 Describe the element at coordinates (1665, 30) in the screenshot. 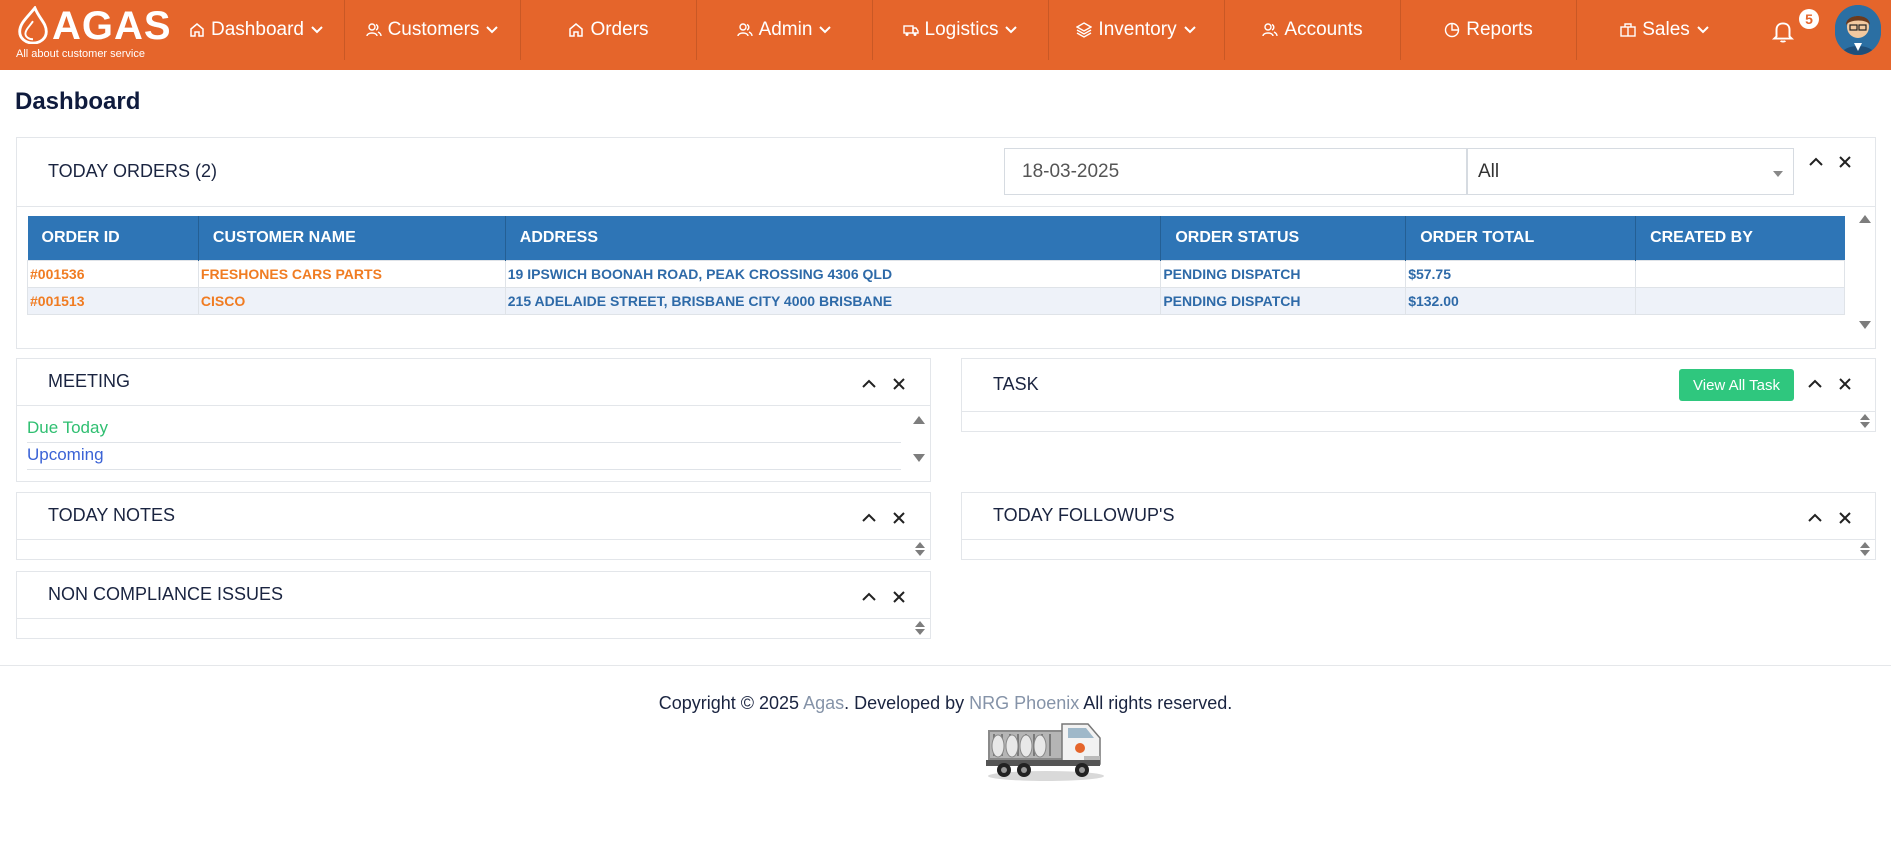

I see `nav-sales: Sales` at that location.